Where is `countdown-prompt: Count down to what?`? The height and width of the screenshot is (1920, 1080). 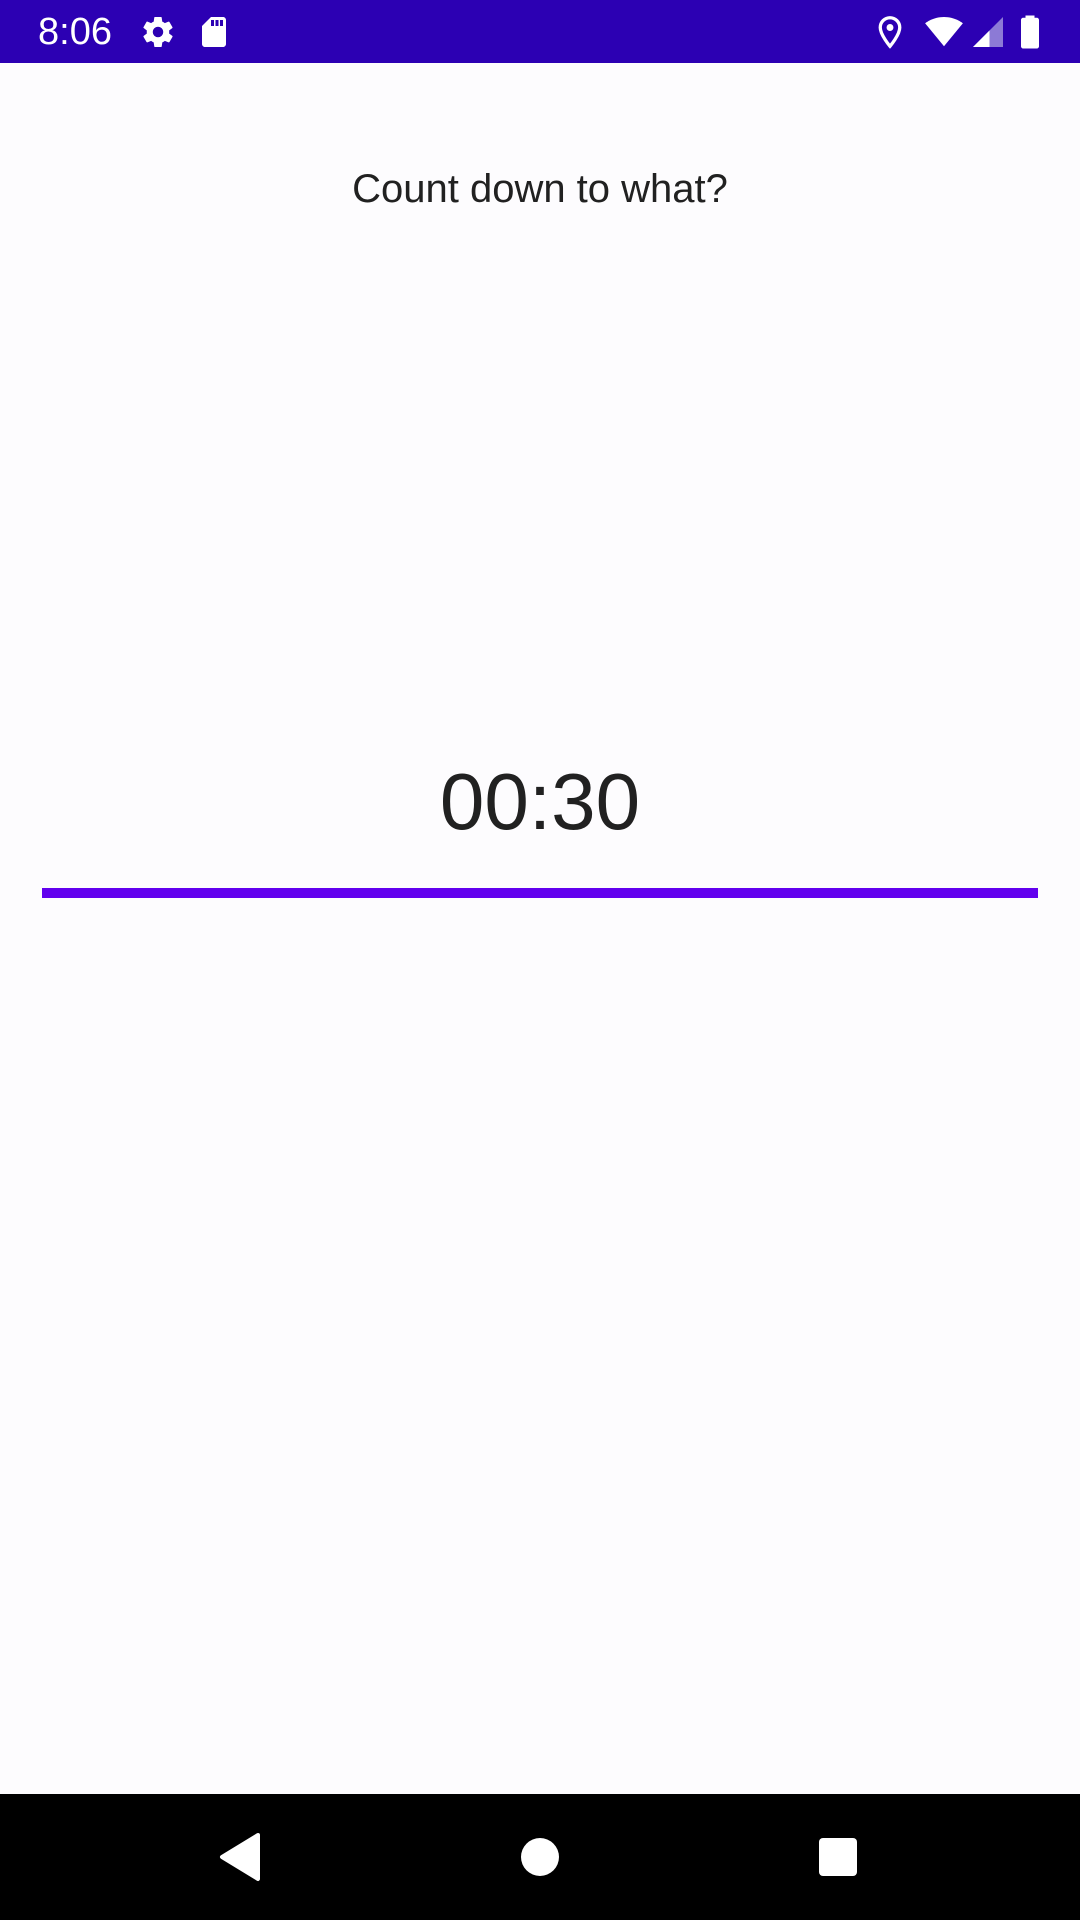 countdown-prompt: Count down to what? is located at coordinates (540, 189).